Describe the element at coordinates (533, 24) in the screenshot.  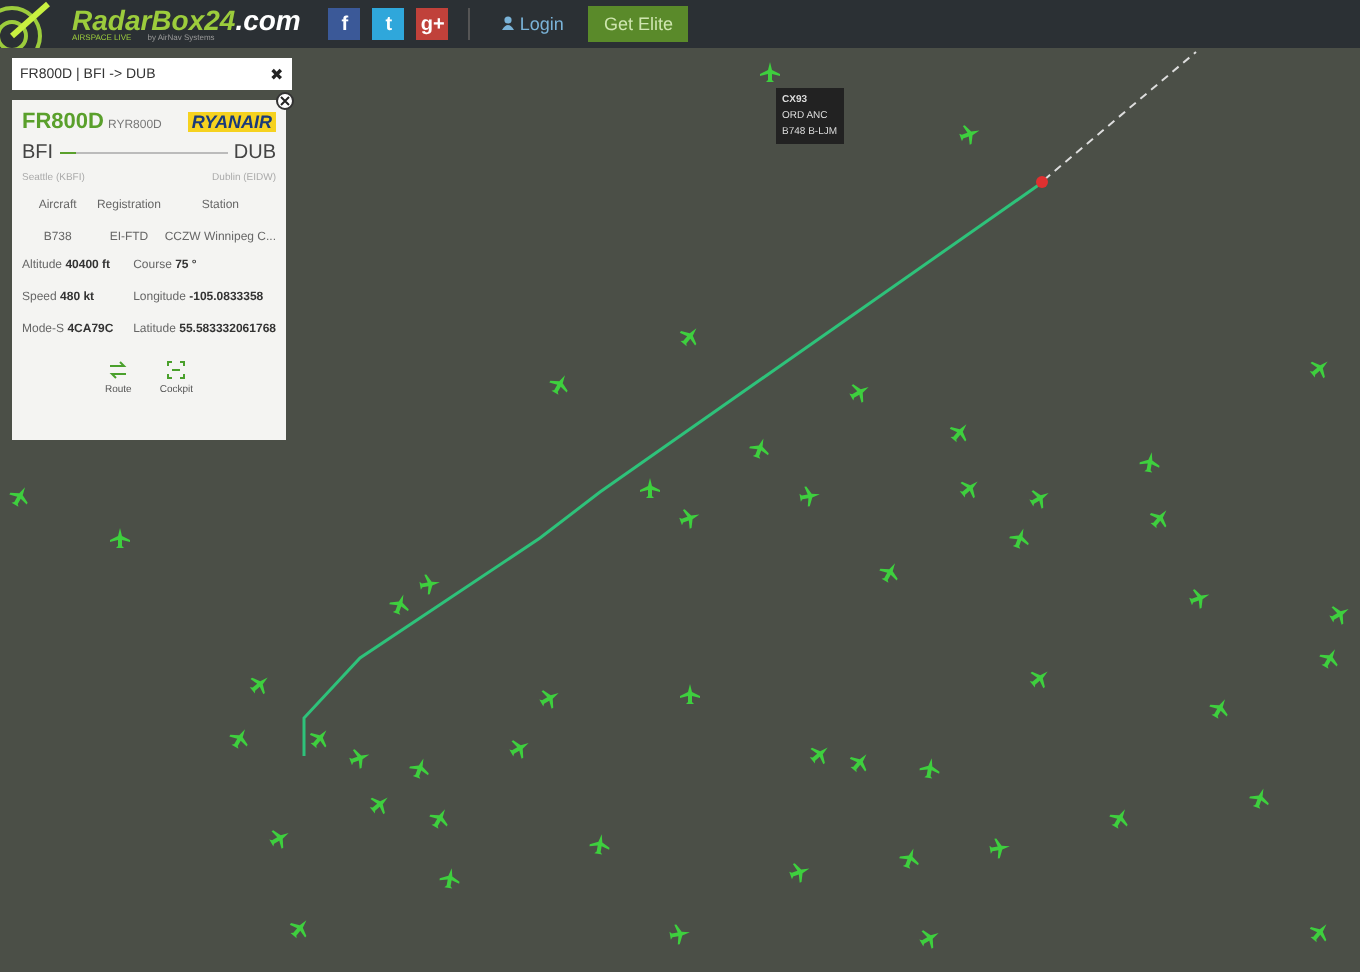
I see `login-button: Login` at that location.